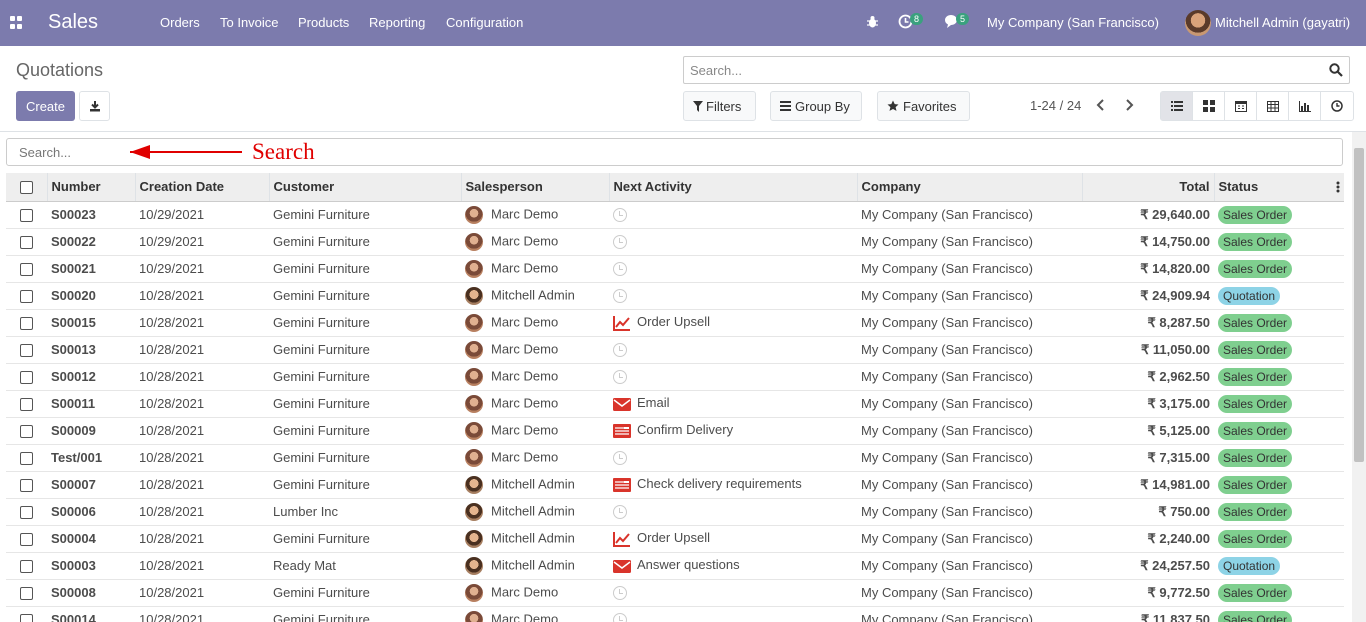 The image size is (1366, 622). I want to click on cell-total: ₹ 14,981.00, so click(1148, 485).